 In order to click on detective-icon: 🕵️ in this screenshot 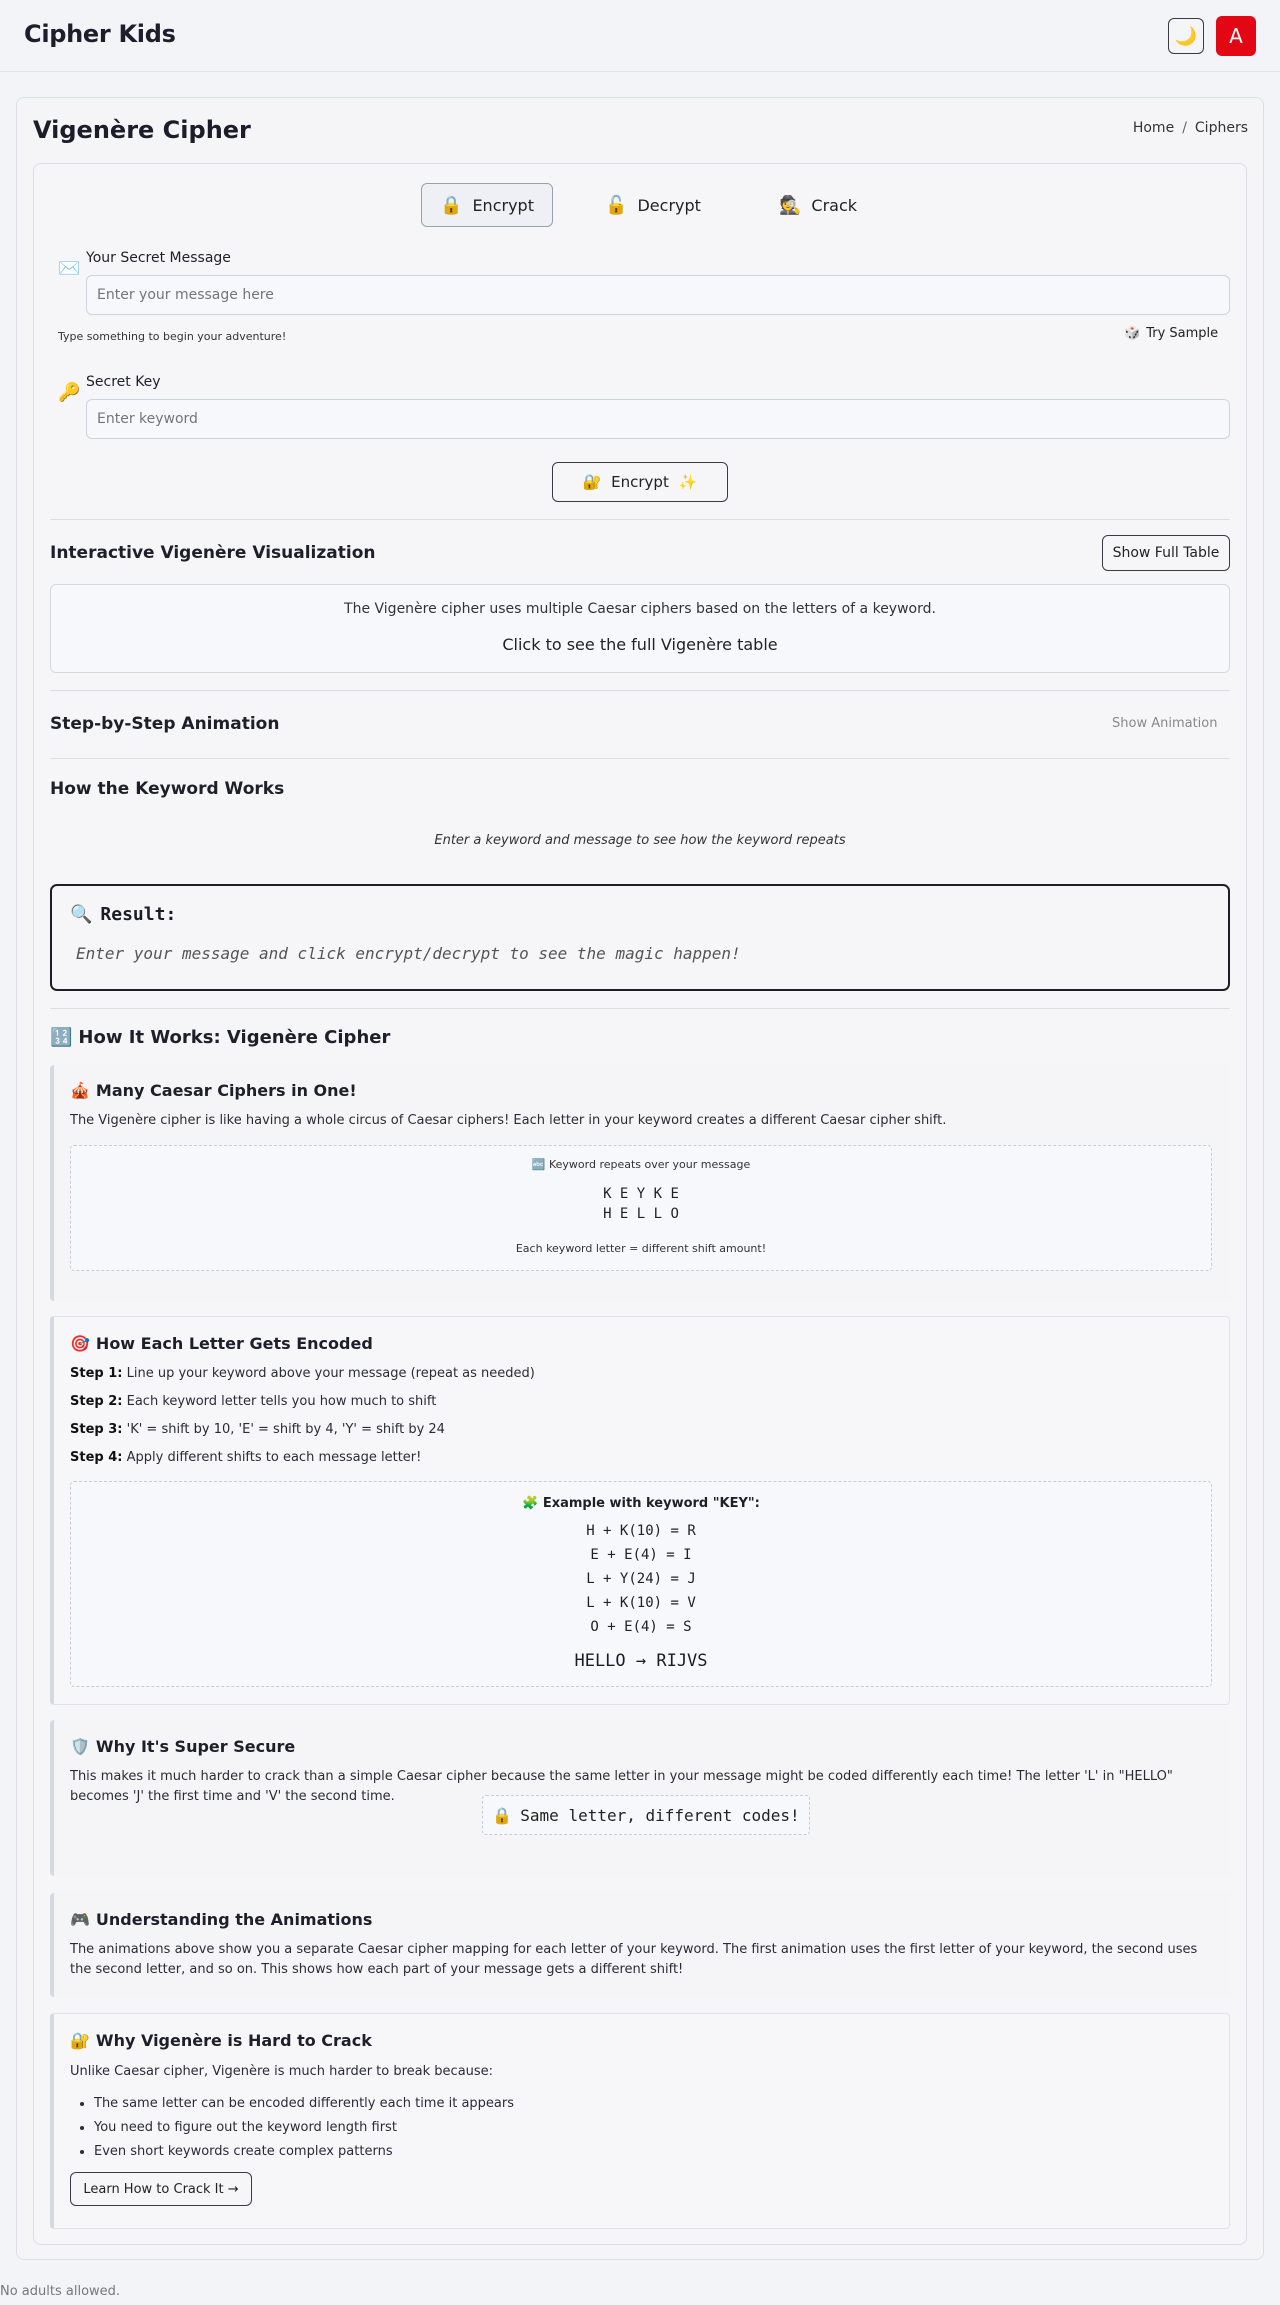, I will do `click(790, 205)`.